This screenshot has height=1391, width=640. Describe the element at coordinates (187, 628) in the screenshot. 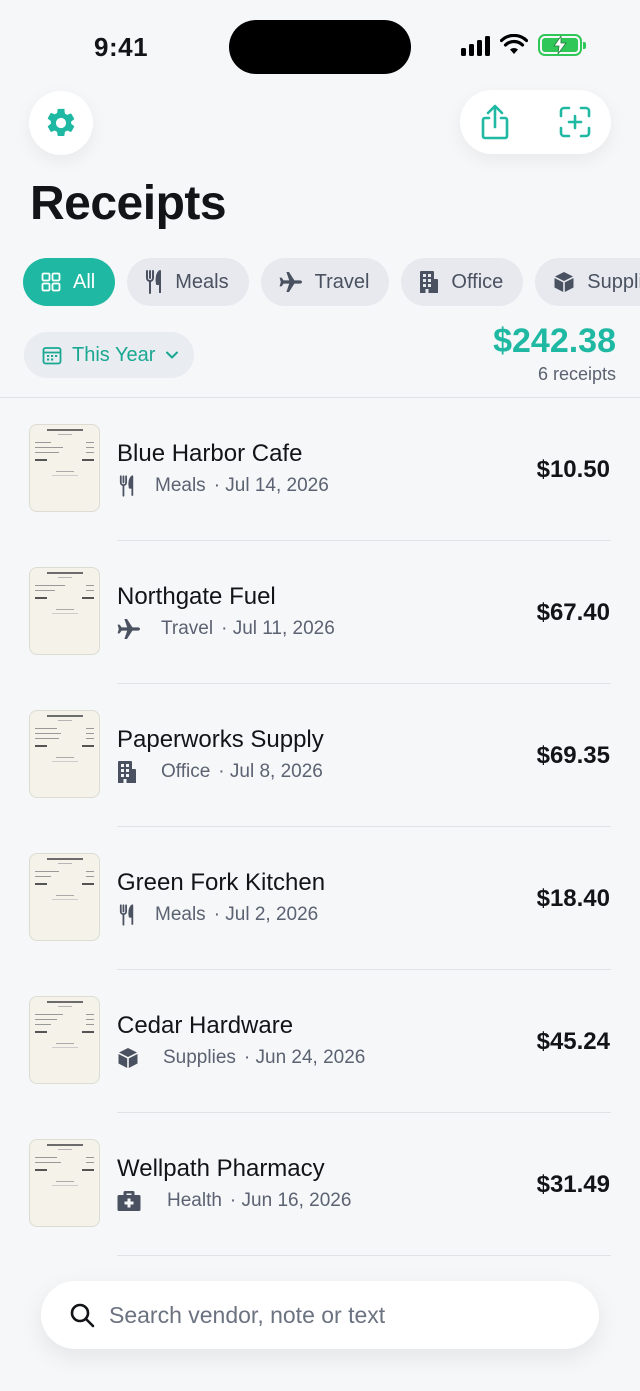

I see `category-label: Travel` at that location.